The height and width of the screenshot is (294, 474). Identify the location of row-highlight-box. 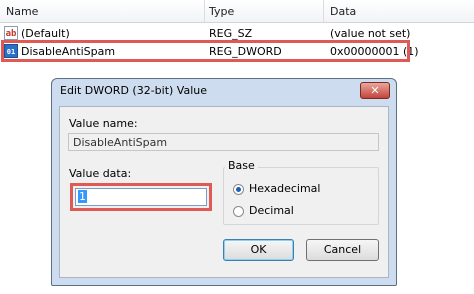
(205, 51).